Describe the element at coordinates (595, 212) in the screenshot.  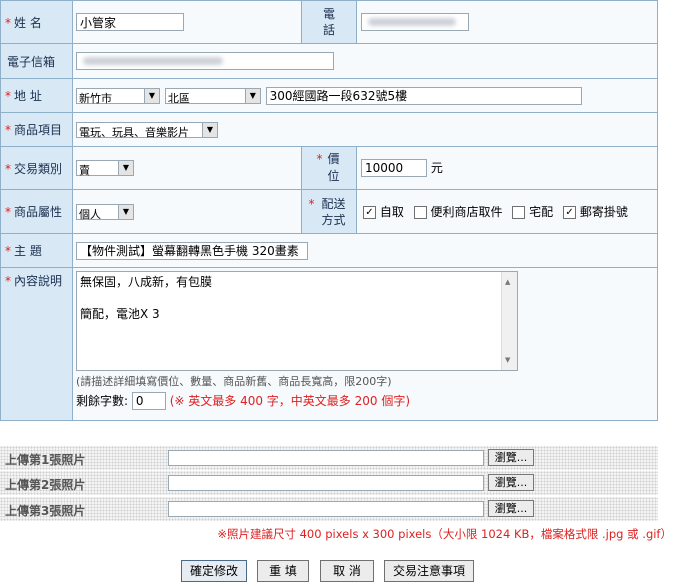
I see `delivery-option: ✓ 郵寄掛號` at that location.